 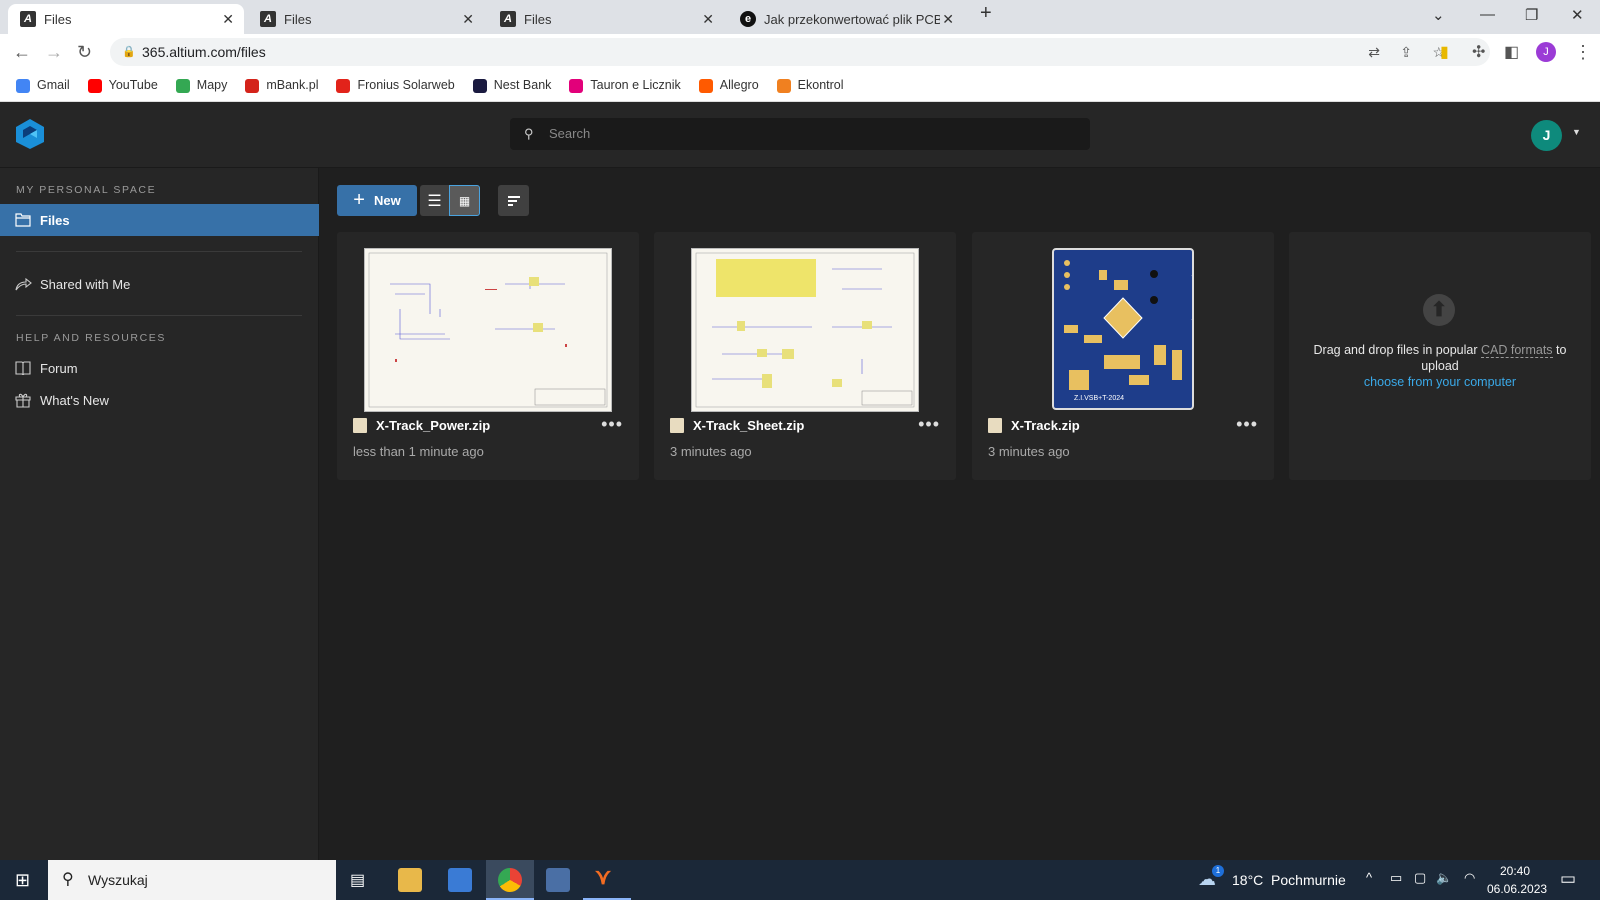 I want to click on restore-button: ❐, so click(x=1531, y=15).